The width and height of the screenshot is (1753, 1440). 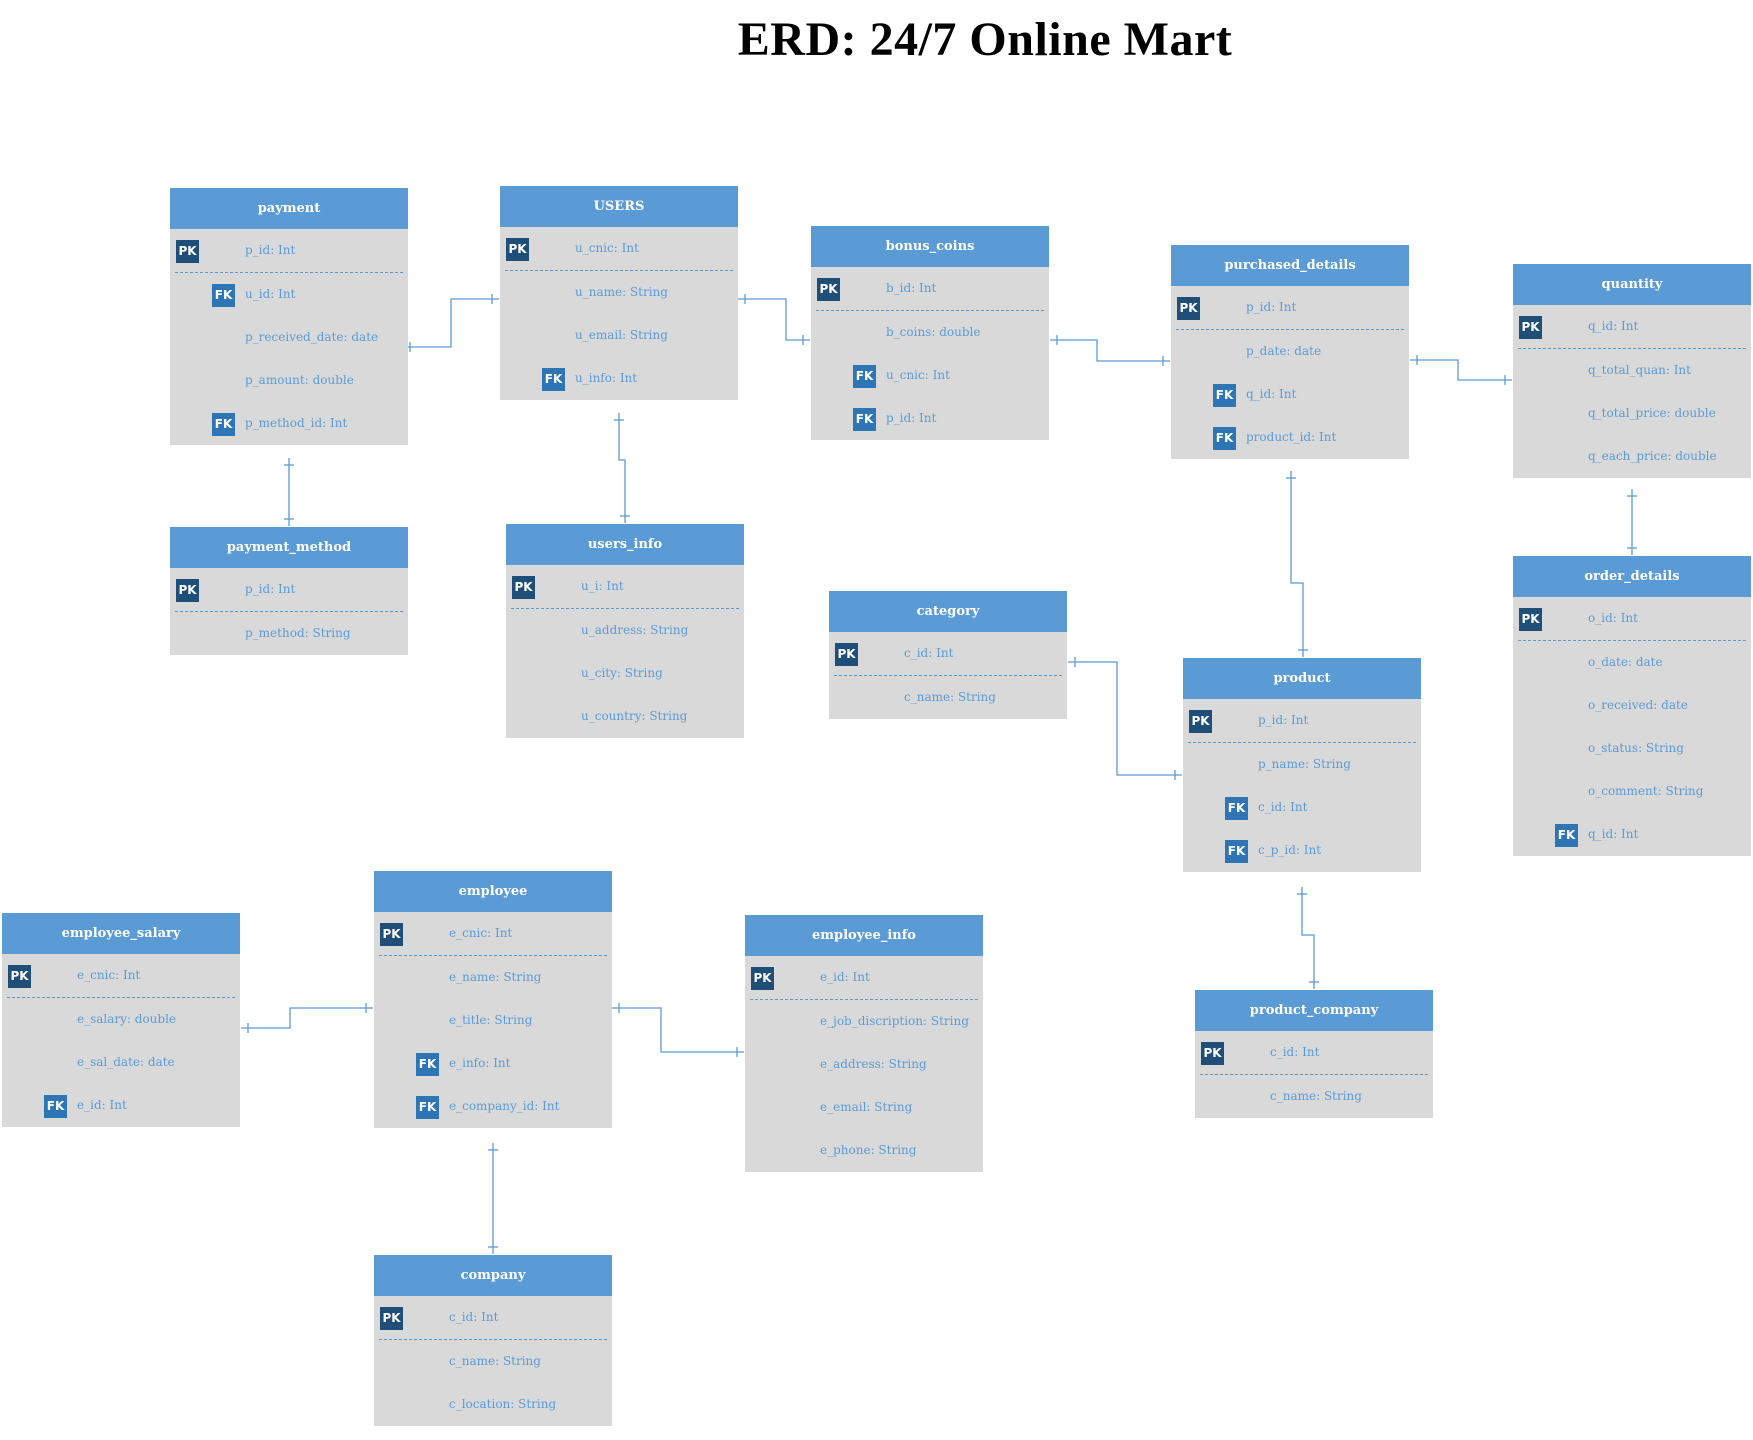 I want to click on attribute-text: p_method_id: Int, so click(x=296, y=423).